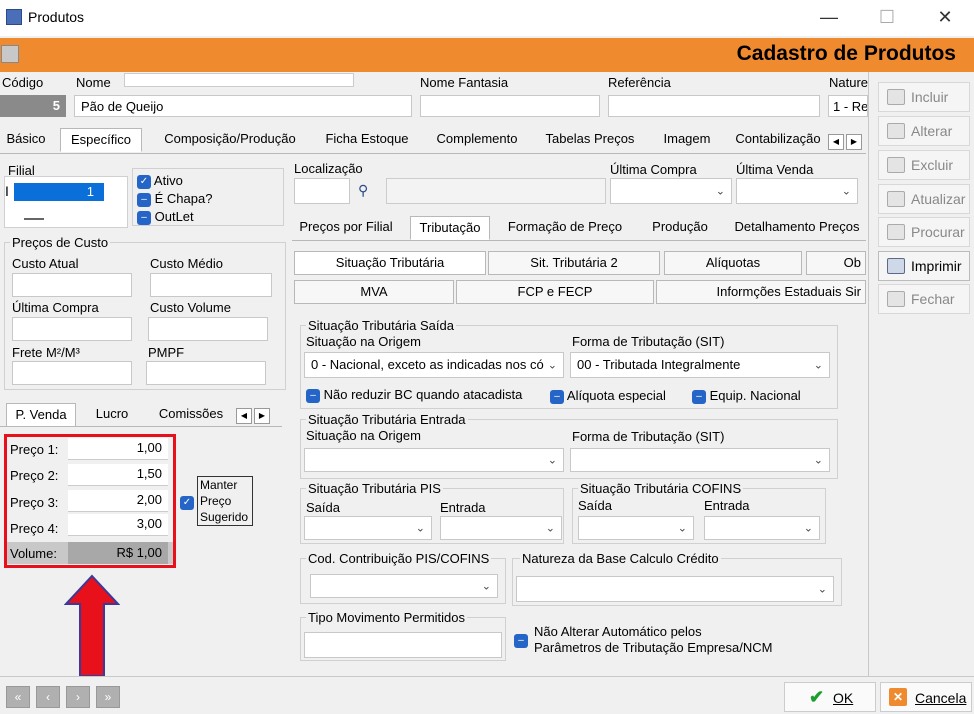 The height and width of the screenshot is (714, 974). Describe the element at coordinates (239, 80) in the screenshot. I see `nome-label-separator` at that location.